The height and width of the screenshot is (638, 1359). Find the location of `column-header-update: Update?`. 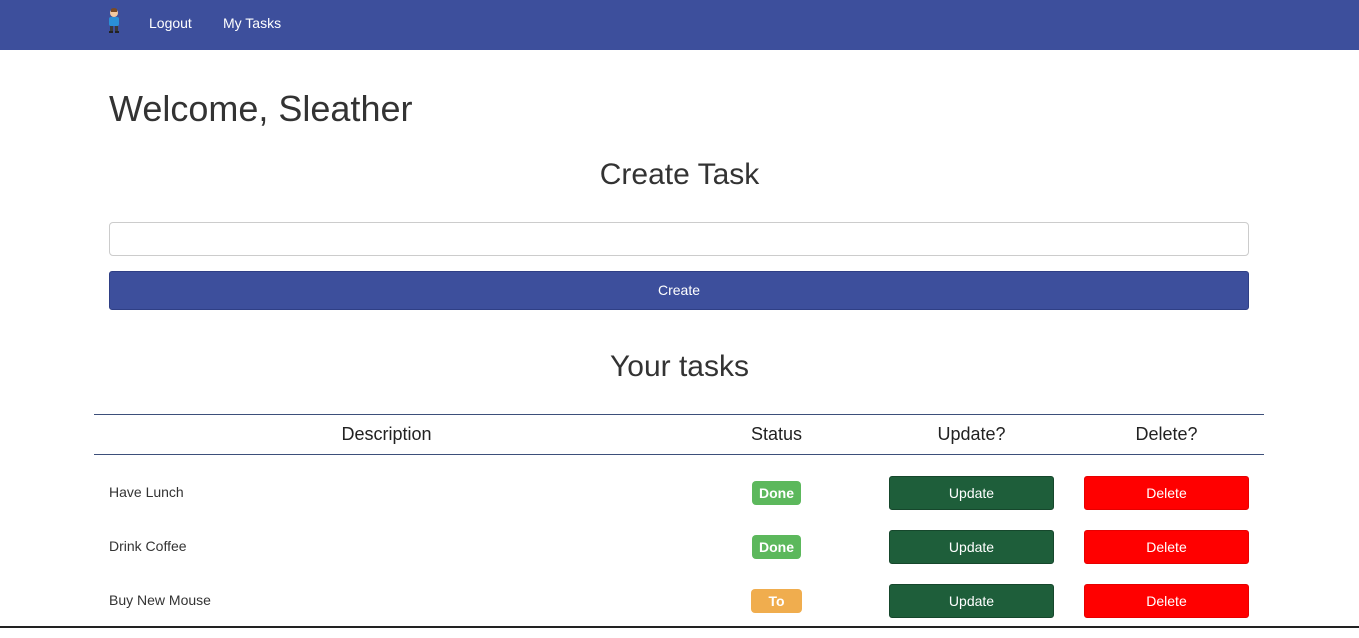

column-header-update: Update? is located at coordinates (971, 434).